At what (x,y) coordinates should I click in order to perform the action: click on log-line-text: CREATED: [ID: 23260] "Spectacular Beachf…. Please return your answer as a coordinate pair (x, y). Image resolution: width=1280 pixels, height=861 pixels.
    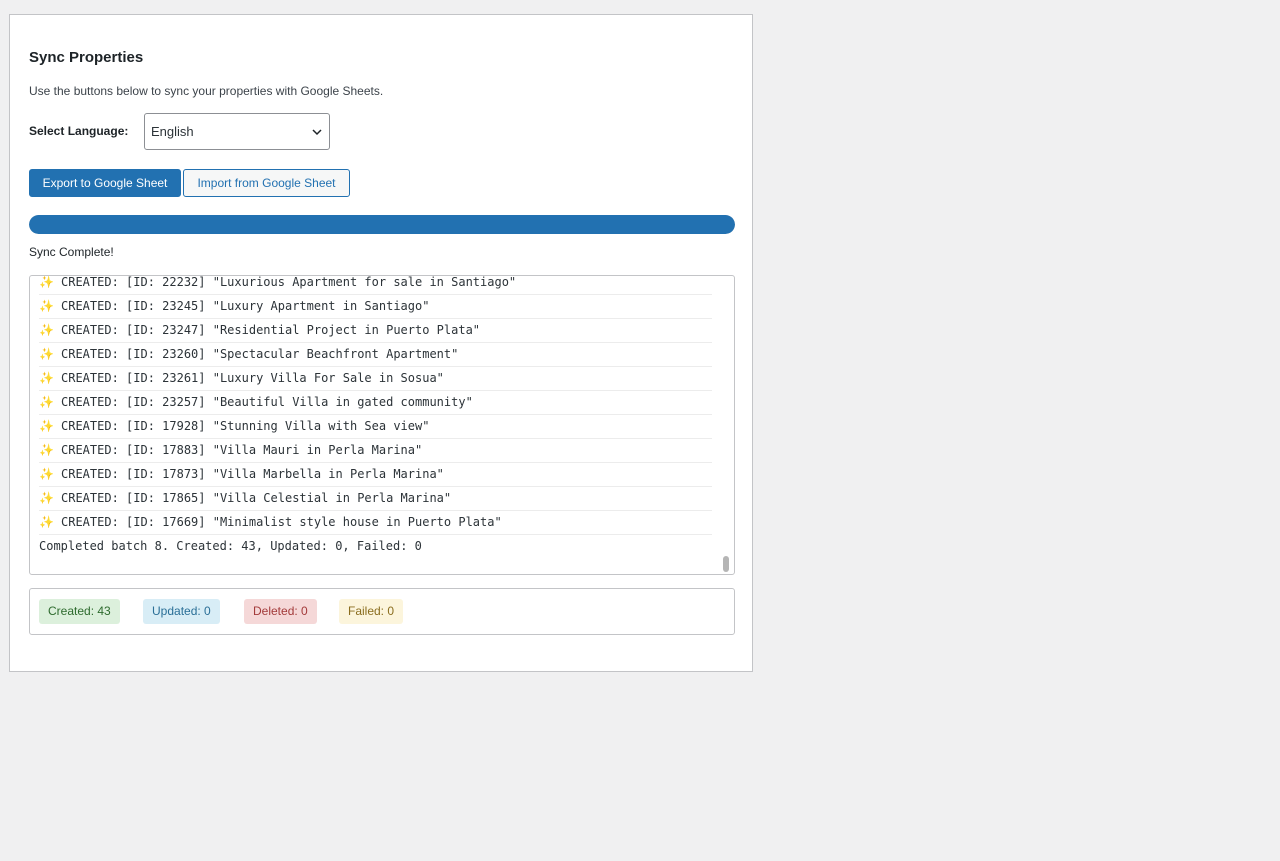
    Looking at the image, I should click on (260, 354).